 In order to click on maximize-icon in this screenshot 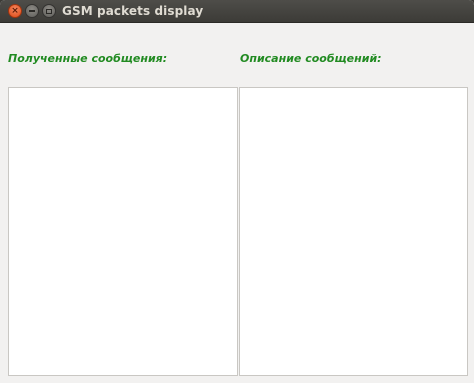, I will do `click(49, 11)`.